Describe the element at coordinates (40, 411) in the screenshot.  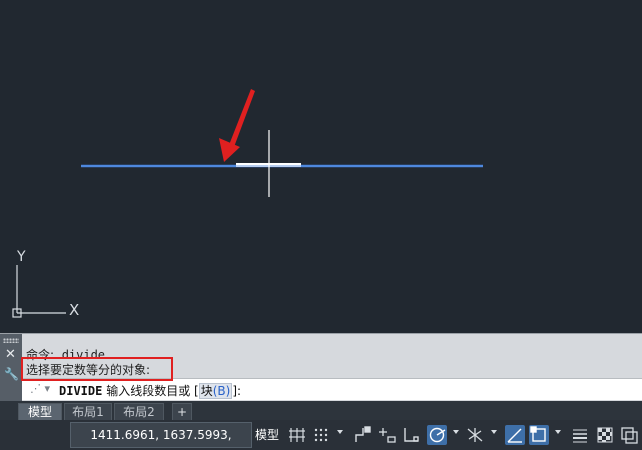
I see `tab-model: 模型` at that location.